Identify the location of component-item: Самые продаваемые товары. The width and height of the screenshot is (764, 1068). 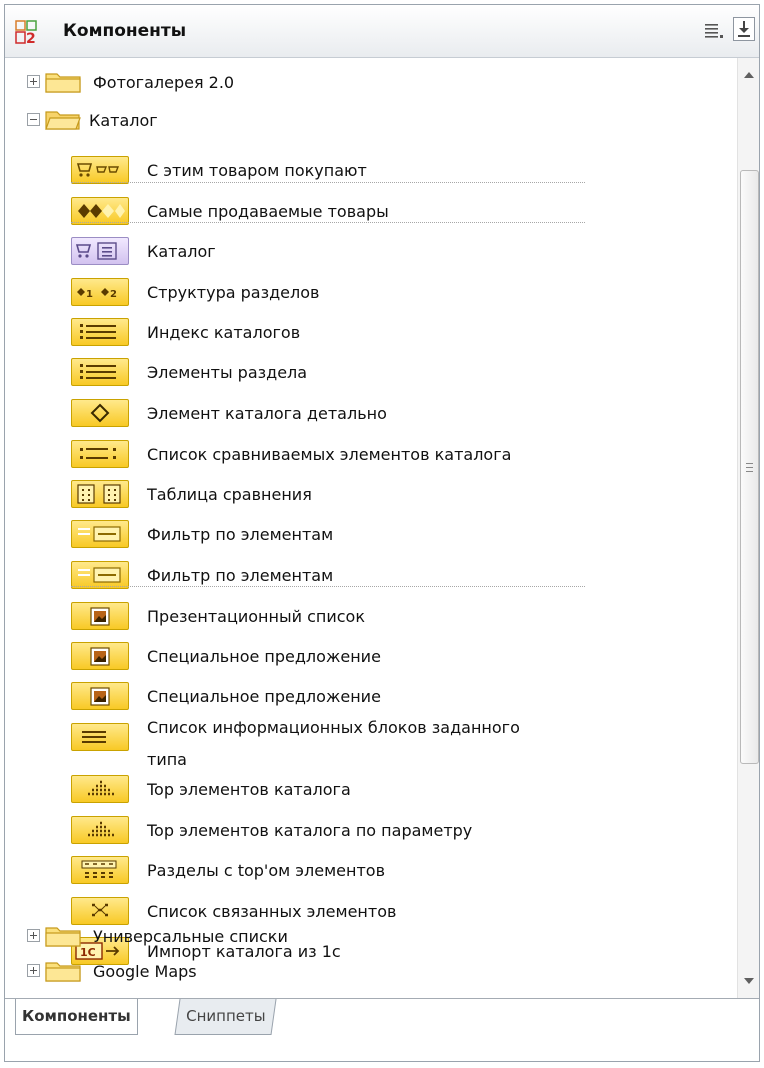
(371, 212).